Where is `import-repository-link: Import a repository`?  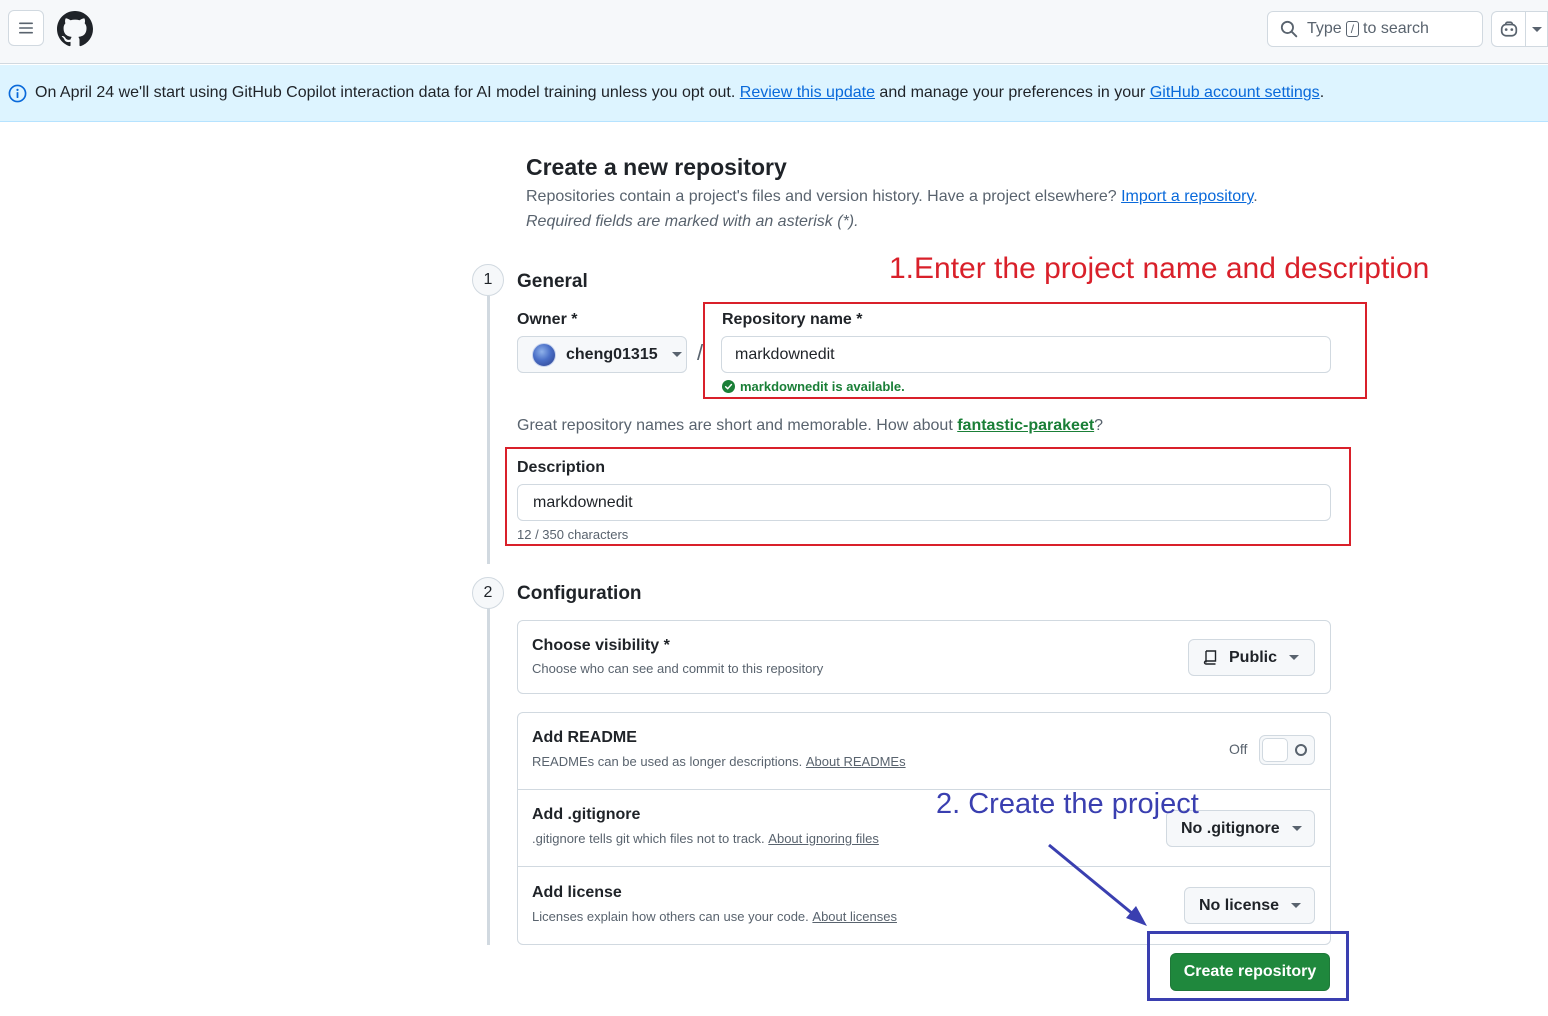 import-repository-link: Import a repository is located at coordinates (1187, 196).